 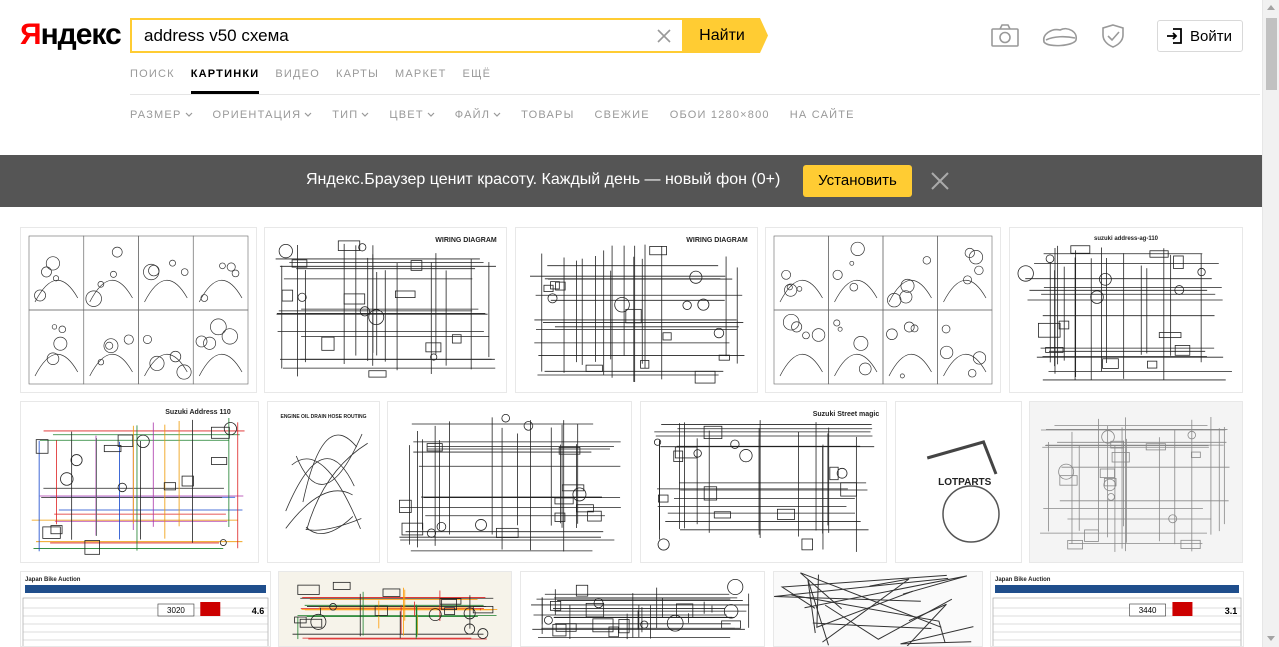 I want to click on close-icon, so click(x=940, y=181).